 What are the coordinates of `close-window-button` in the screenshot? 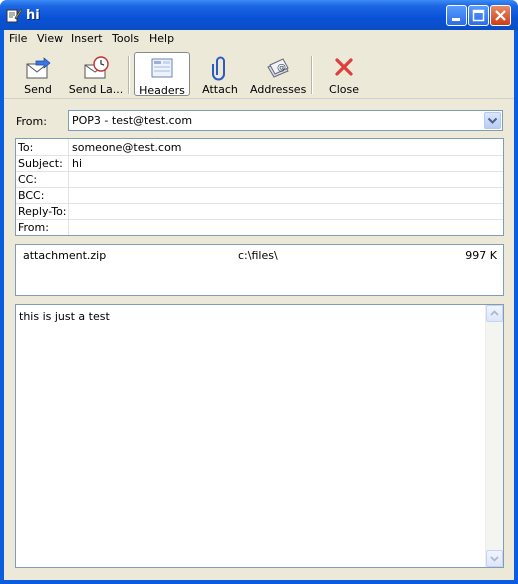 It's located at (500, 15).